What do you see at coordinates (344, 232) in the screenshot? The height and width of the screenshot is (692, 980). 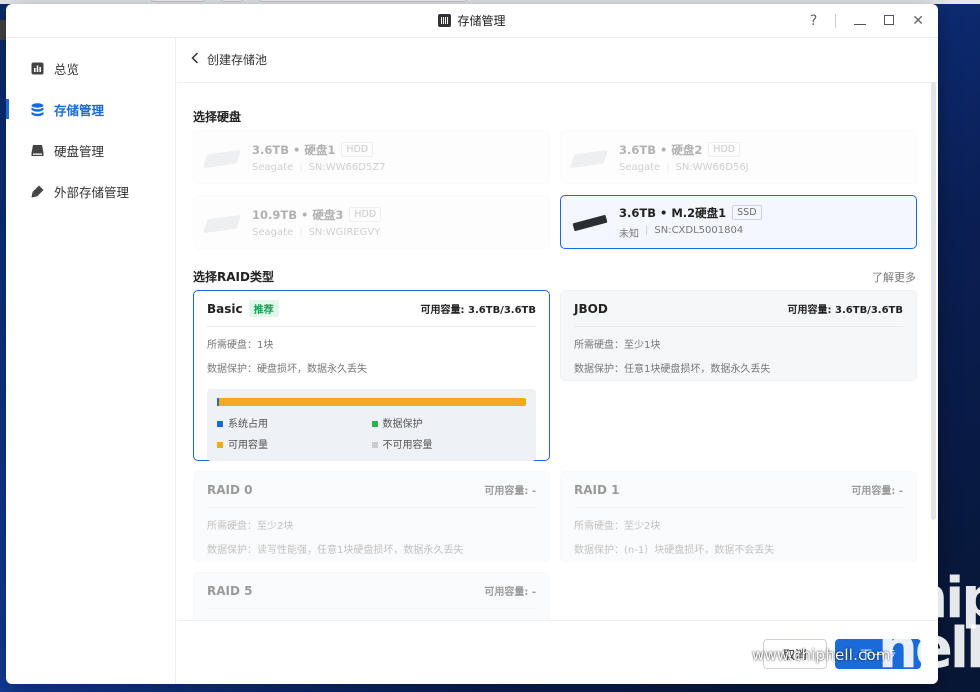 I see `disk-serial: SN:WGIREGVY` at bounding box center [344, 232].